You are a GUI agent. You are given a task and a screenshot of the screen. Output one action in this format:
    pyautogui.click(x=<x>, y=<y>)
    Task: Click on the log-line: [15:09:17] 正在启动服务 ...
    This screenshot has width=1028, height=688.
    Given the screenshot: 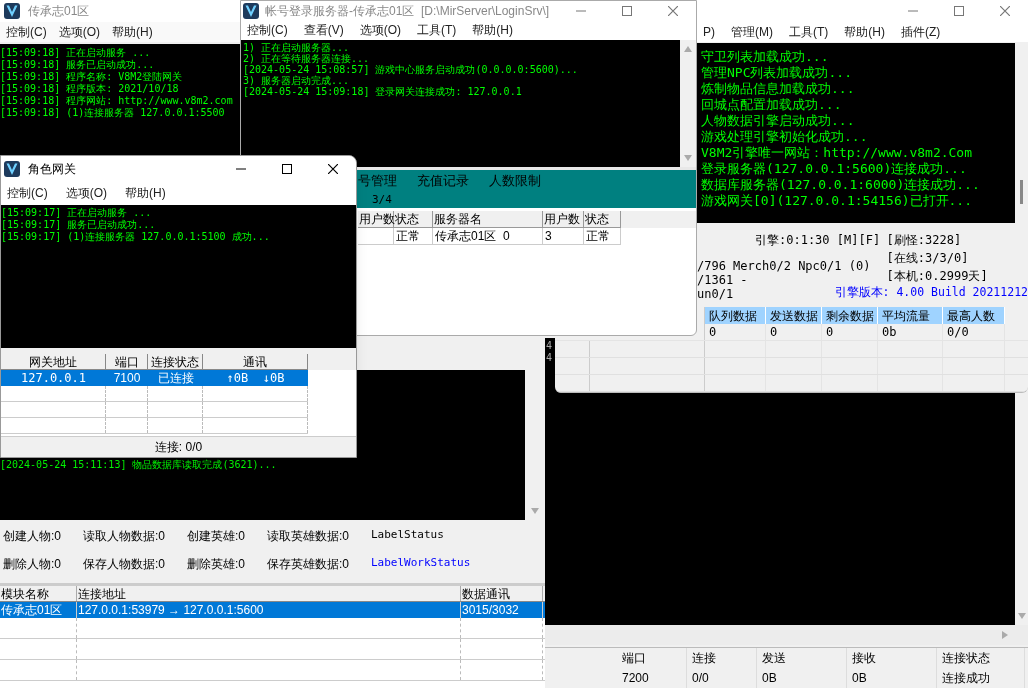 What is the action you would take?
    pyautogui.click(x=77, y=213)
    